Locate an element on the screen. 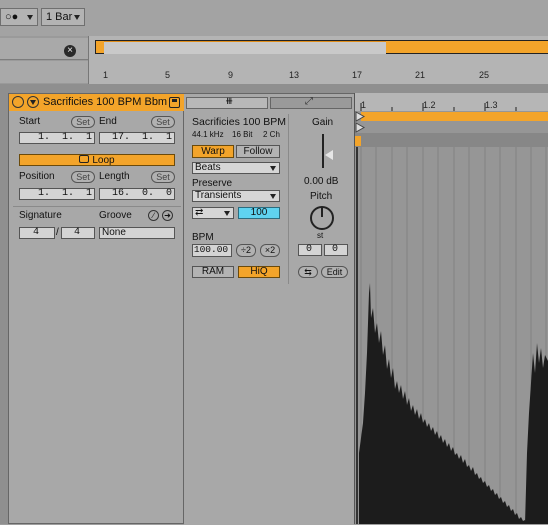 The image size is (548, 525). follow-button: Follow is located at coordinates (258, 151).